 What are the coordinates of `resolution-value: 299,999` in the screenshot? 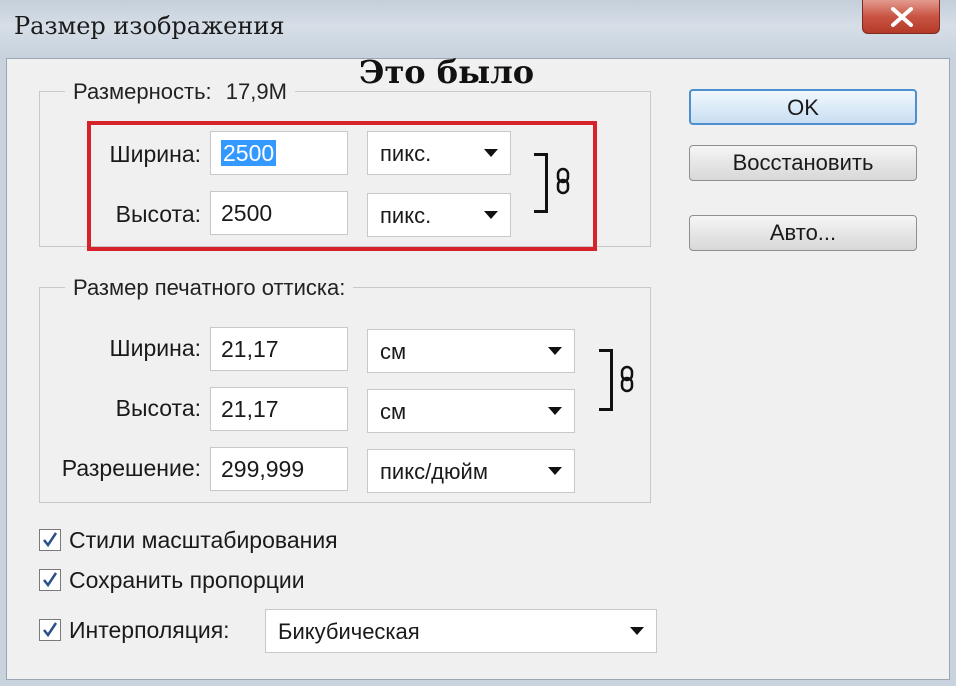 It's located at (263, 469).